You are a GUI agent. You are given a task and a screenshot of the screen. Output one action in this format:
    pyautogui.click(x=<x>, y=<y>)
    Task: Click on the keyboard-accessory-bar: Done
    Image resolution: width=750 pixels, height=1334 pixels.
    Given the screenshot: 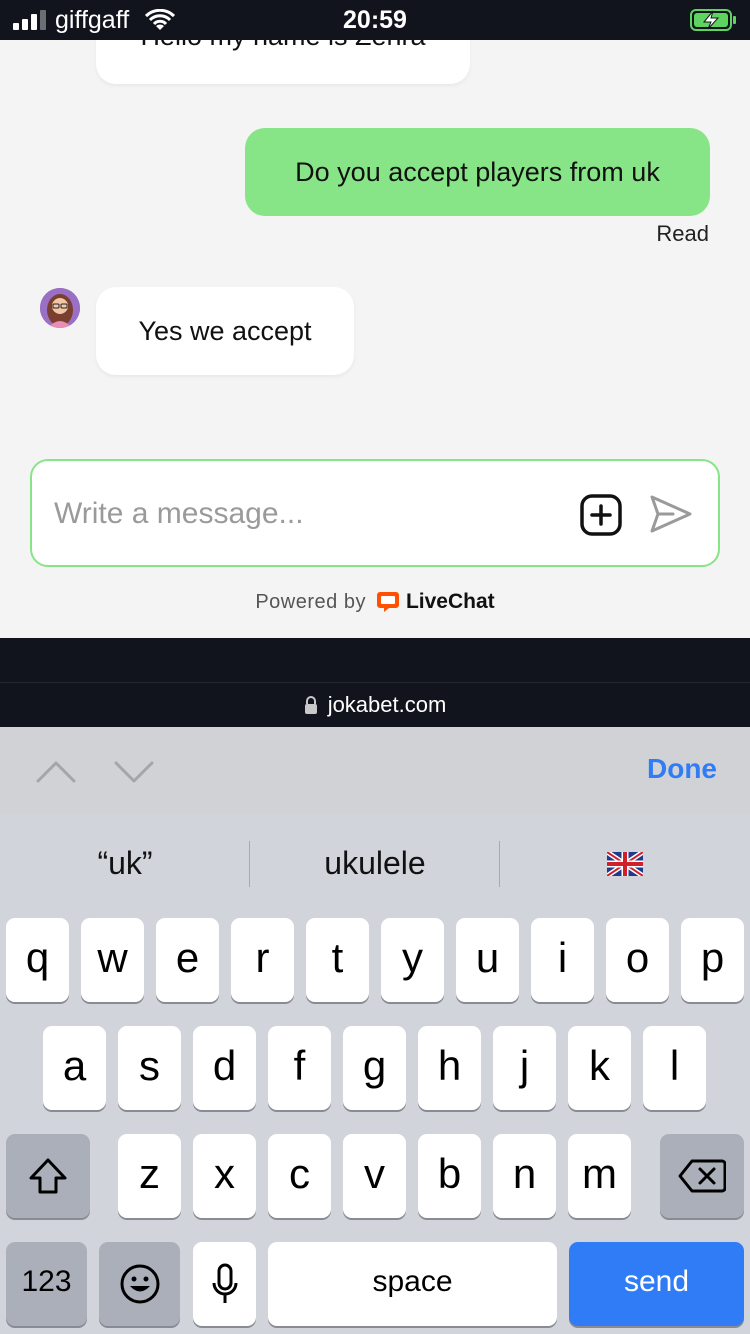 What is the action you would take?
    pyautogui.click(x=375, y=771)
    